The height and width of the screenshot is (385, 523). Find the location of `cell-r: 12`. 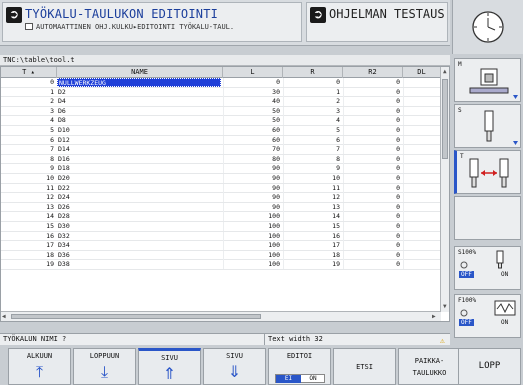

cell-r: 12 is located at coordinates (313, 198).